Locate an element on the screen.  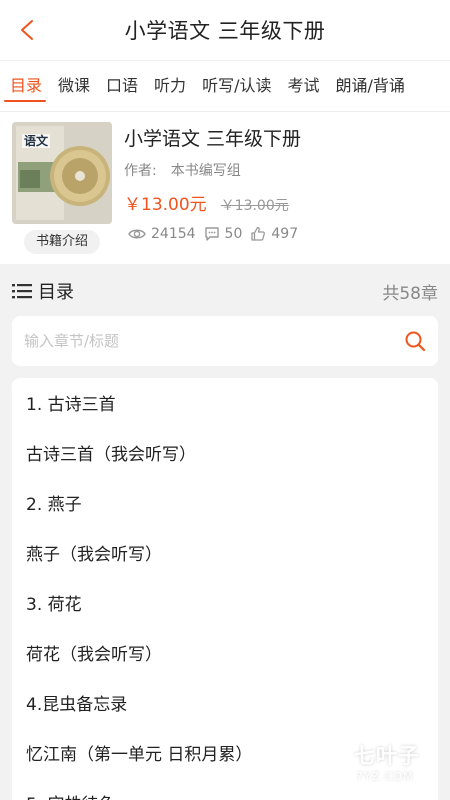
author-label: 作者: is located at coordinates (140, 171).